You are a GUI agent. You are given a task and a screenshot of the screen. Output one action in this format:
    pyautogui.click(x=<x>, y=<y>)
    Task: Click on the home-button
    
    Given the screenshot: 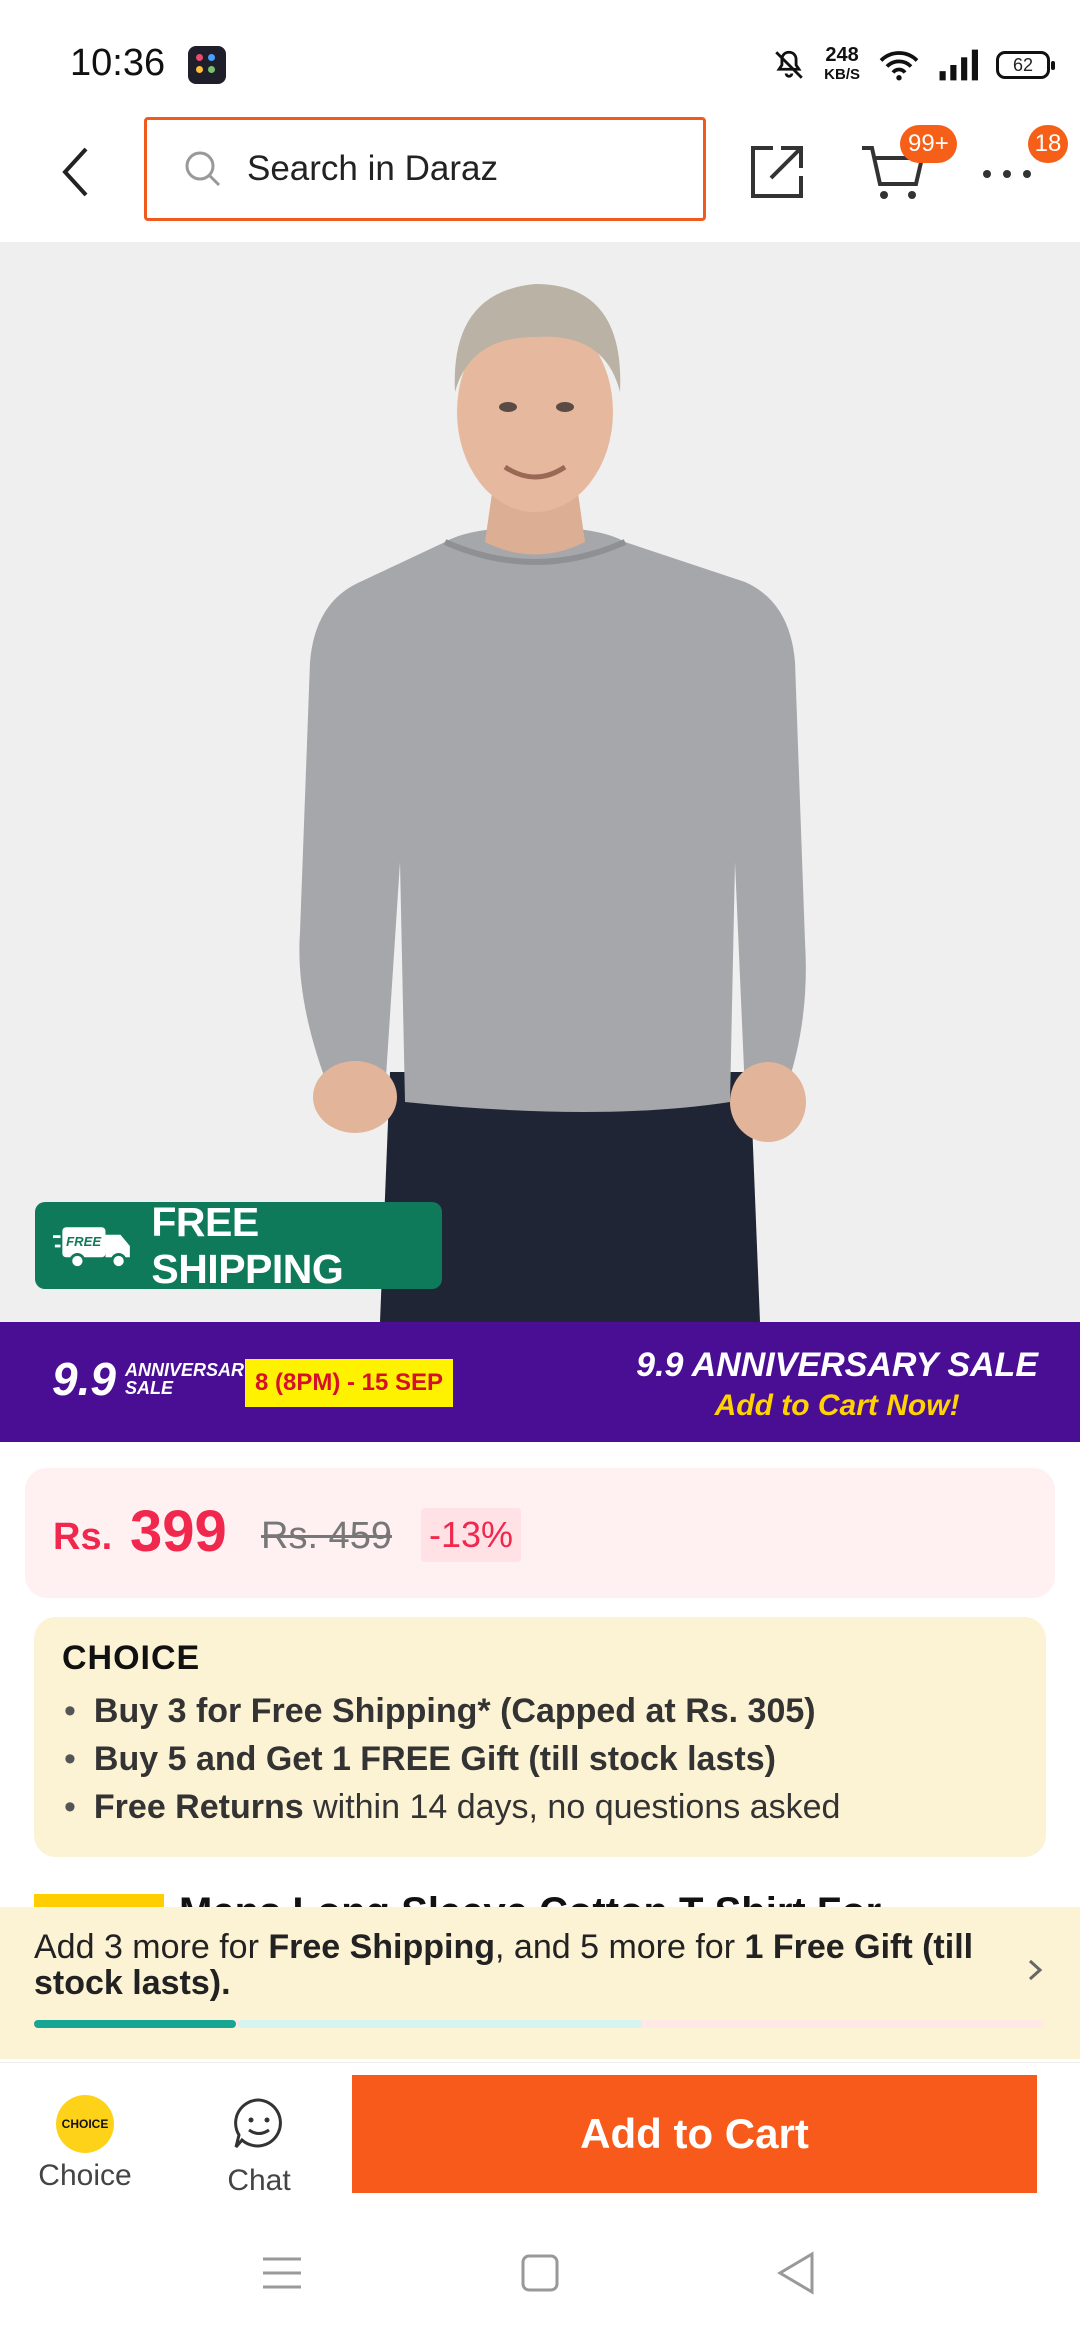 What is the action you would take?
    pyautogui.click(x=540, y=2273)
    